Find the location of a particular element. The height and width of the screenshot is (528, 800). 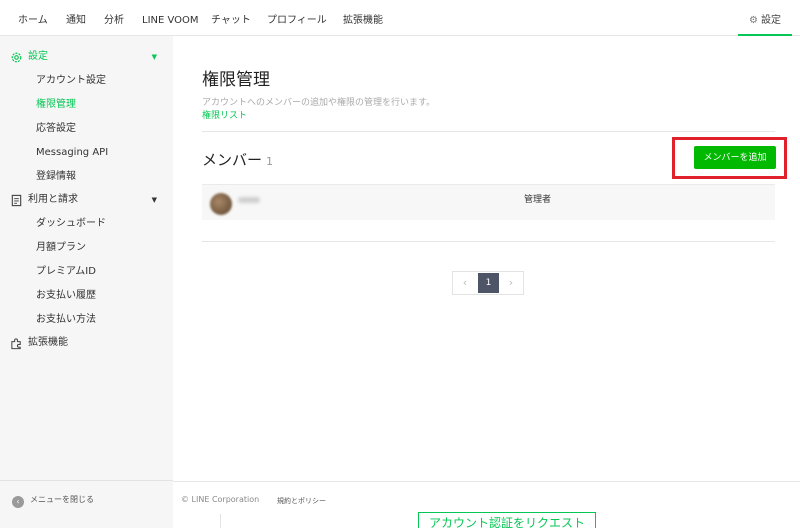

tab-settings: ⚙ 設定 is located at coordinates (765, 18).